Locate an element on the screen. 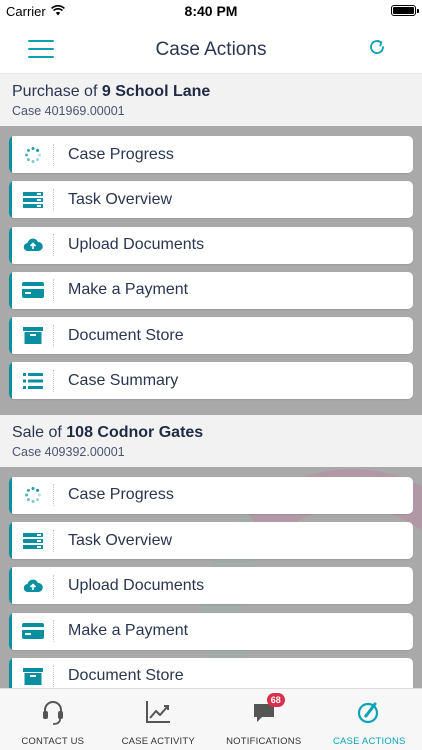 Image resolution: width=422 pixels, height=750 pixels. tab-label: CASE ACTIVITY is located at coordinates (158, 741).